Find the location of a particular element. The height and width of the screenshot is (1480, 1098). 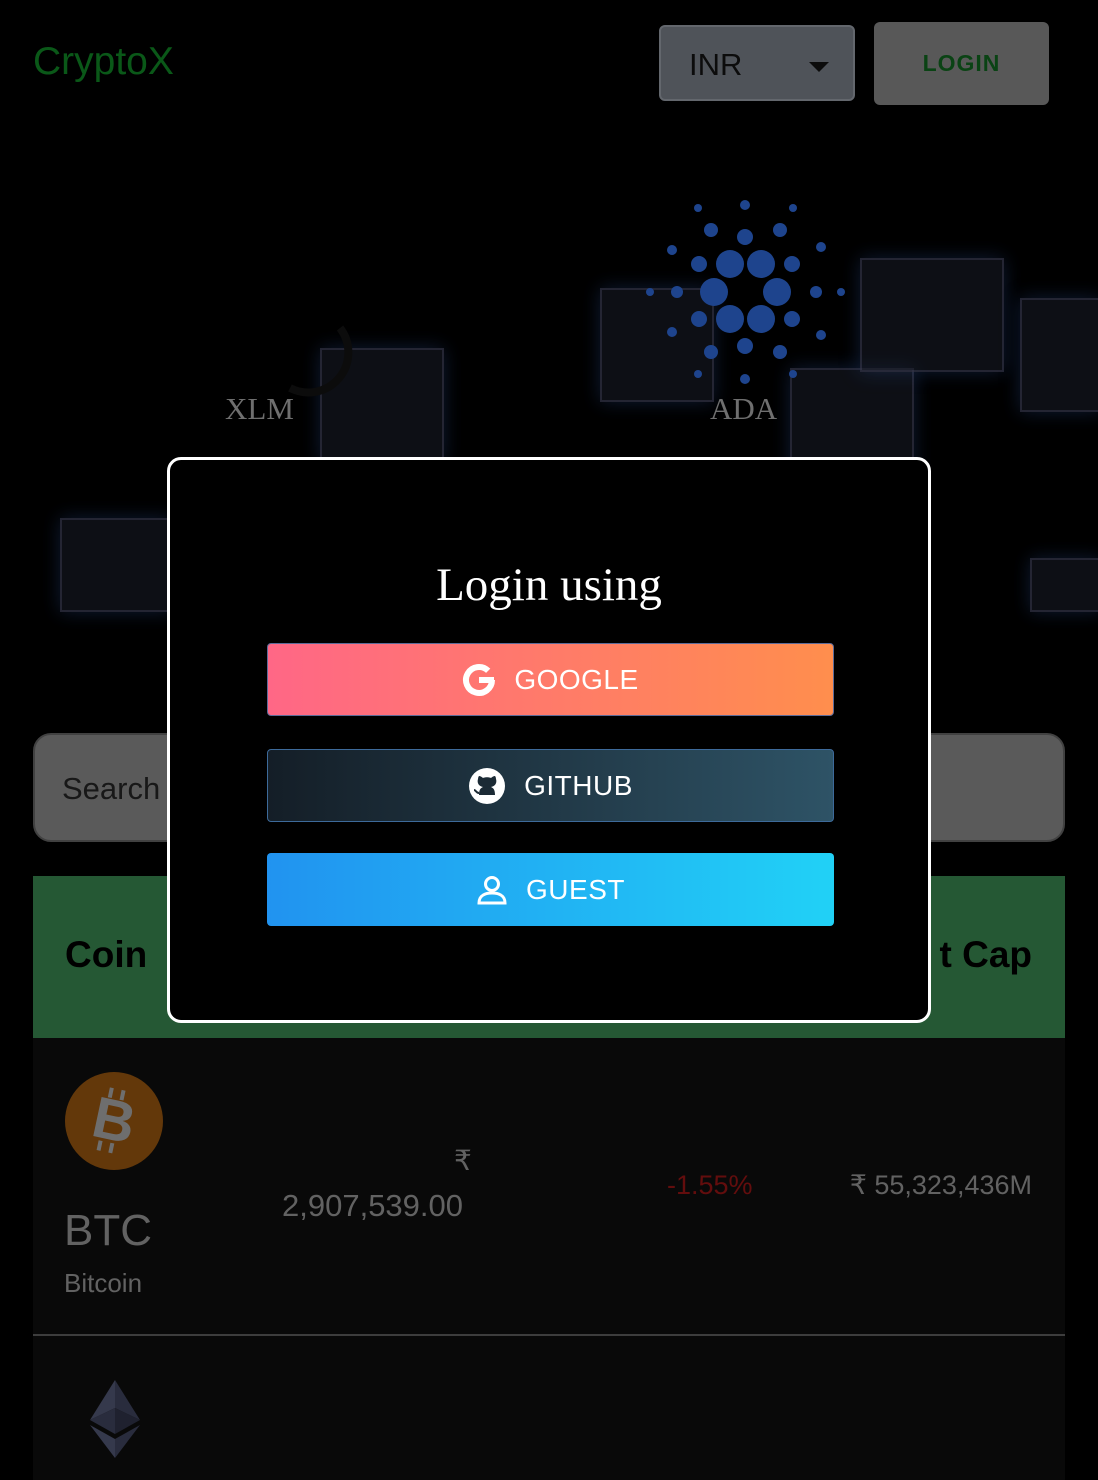

github-login-button: GITHUB is located at coordinates (550, 785).